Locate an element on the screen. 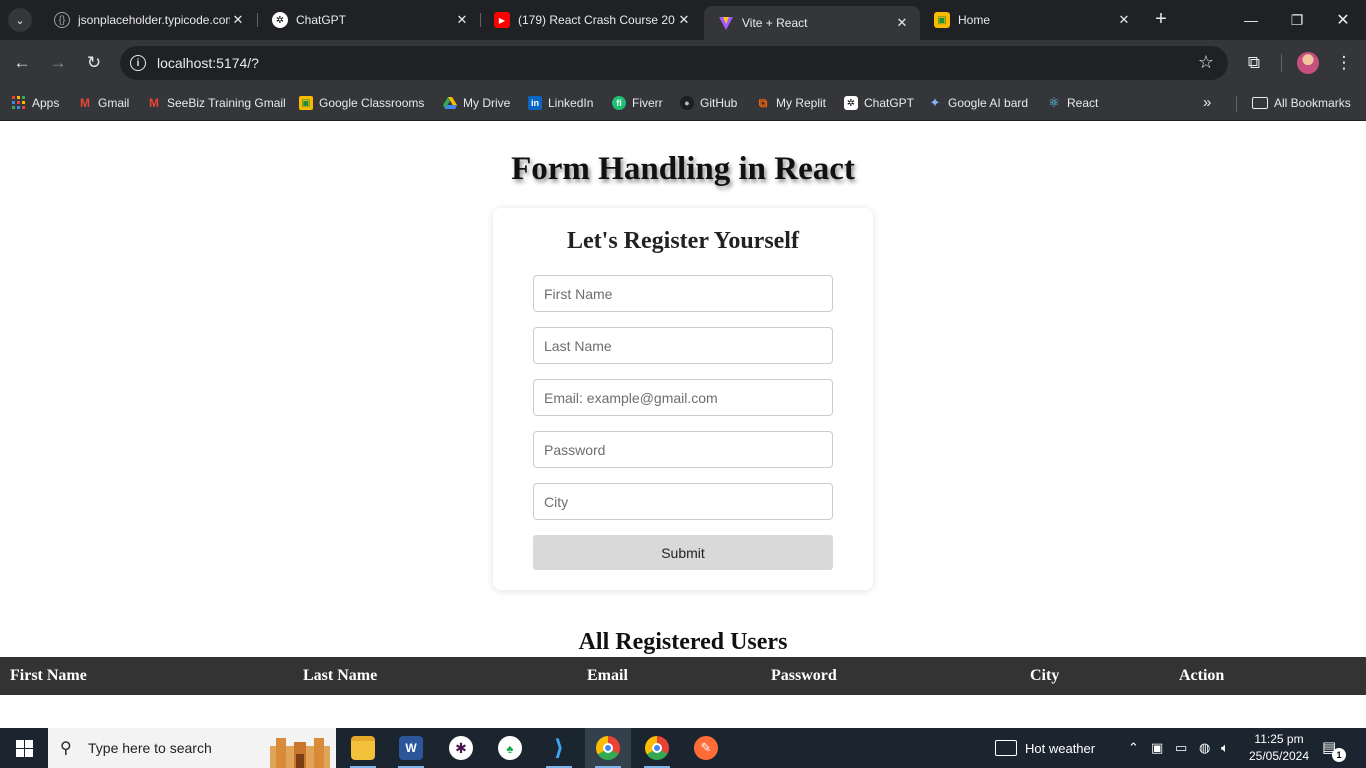 The image size is (1366, 768). bookmark-google-classrooms: ▣ Google Classrooms is located at coordinates (361, 103).